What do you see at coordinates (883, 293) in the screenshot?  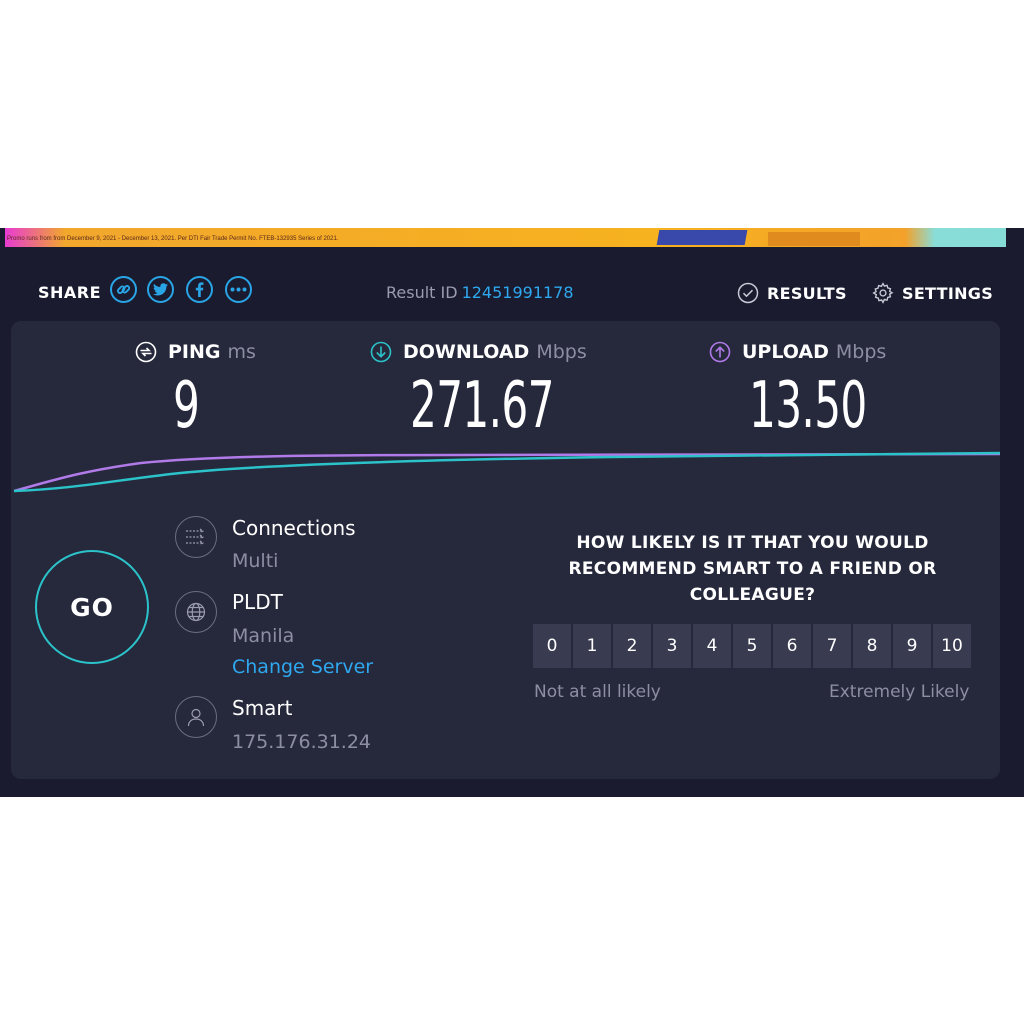 I see `gear-icon` at bounding box center [883, 293].